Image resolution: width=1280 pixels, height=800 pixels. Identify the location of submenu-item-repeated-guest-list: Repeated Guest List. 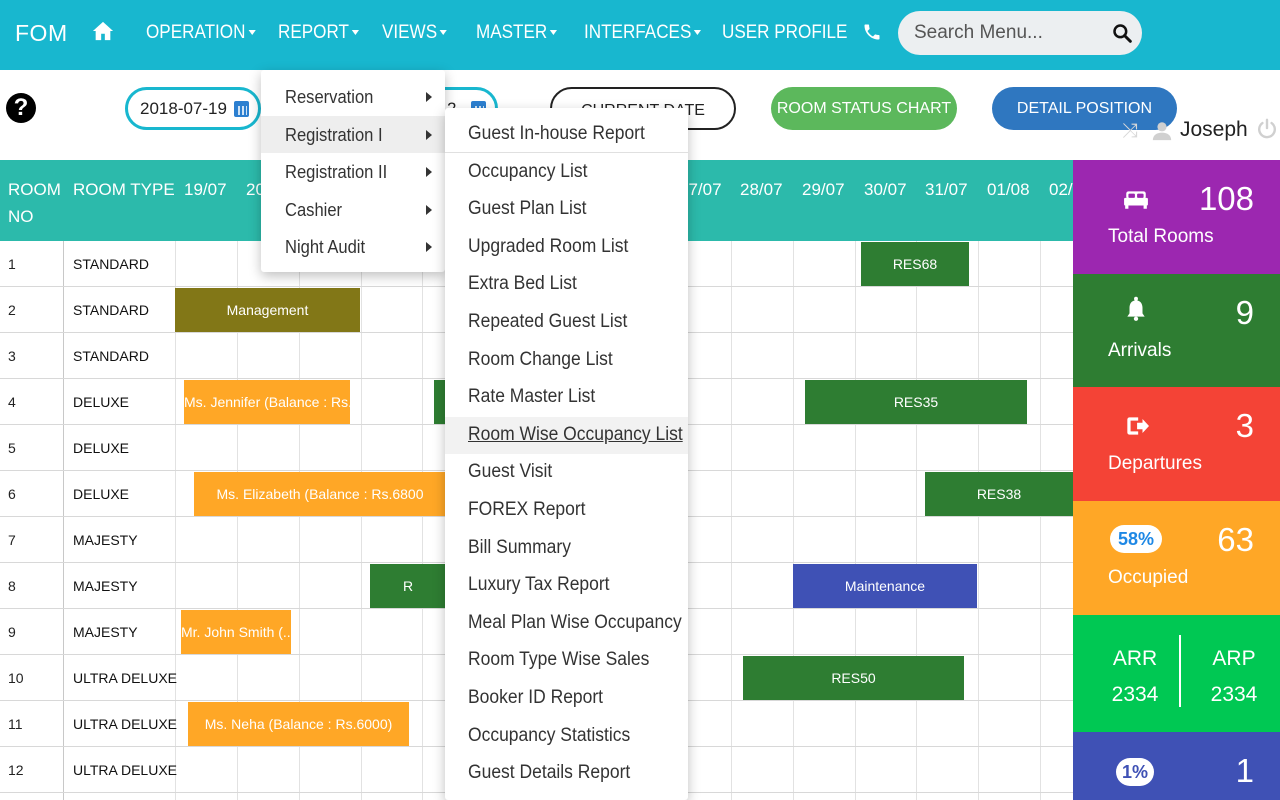
(566, 322).